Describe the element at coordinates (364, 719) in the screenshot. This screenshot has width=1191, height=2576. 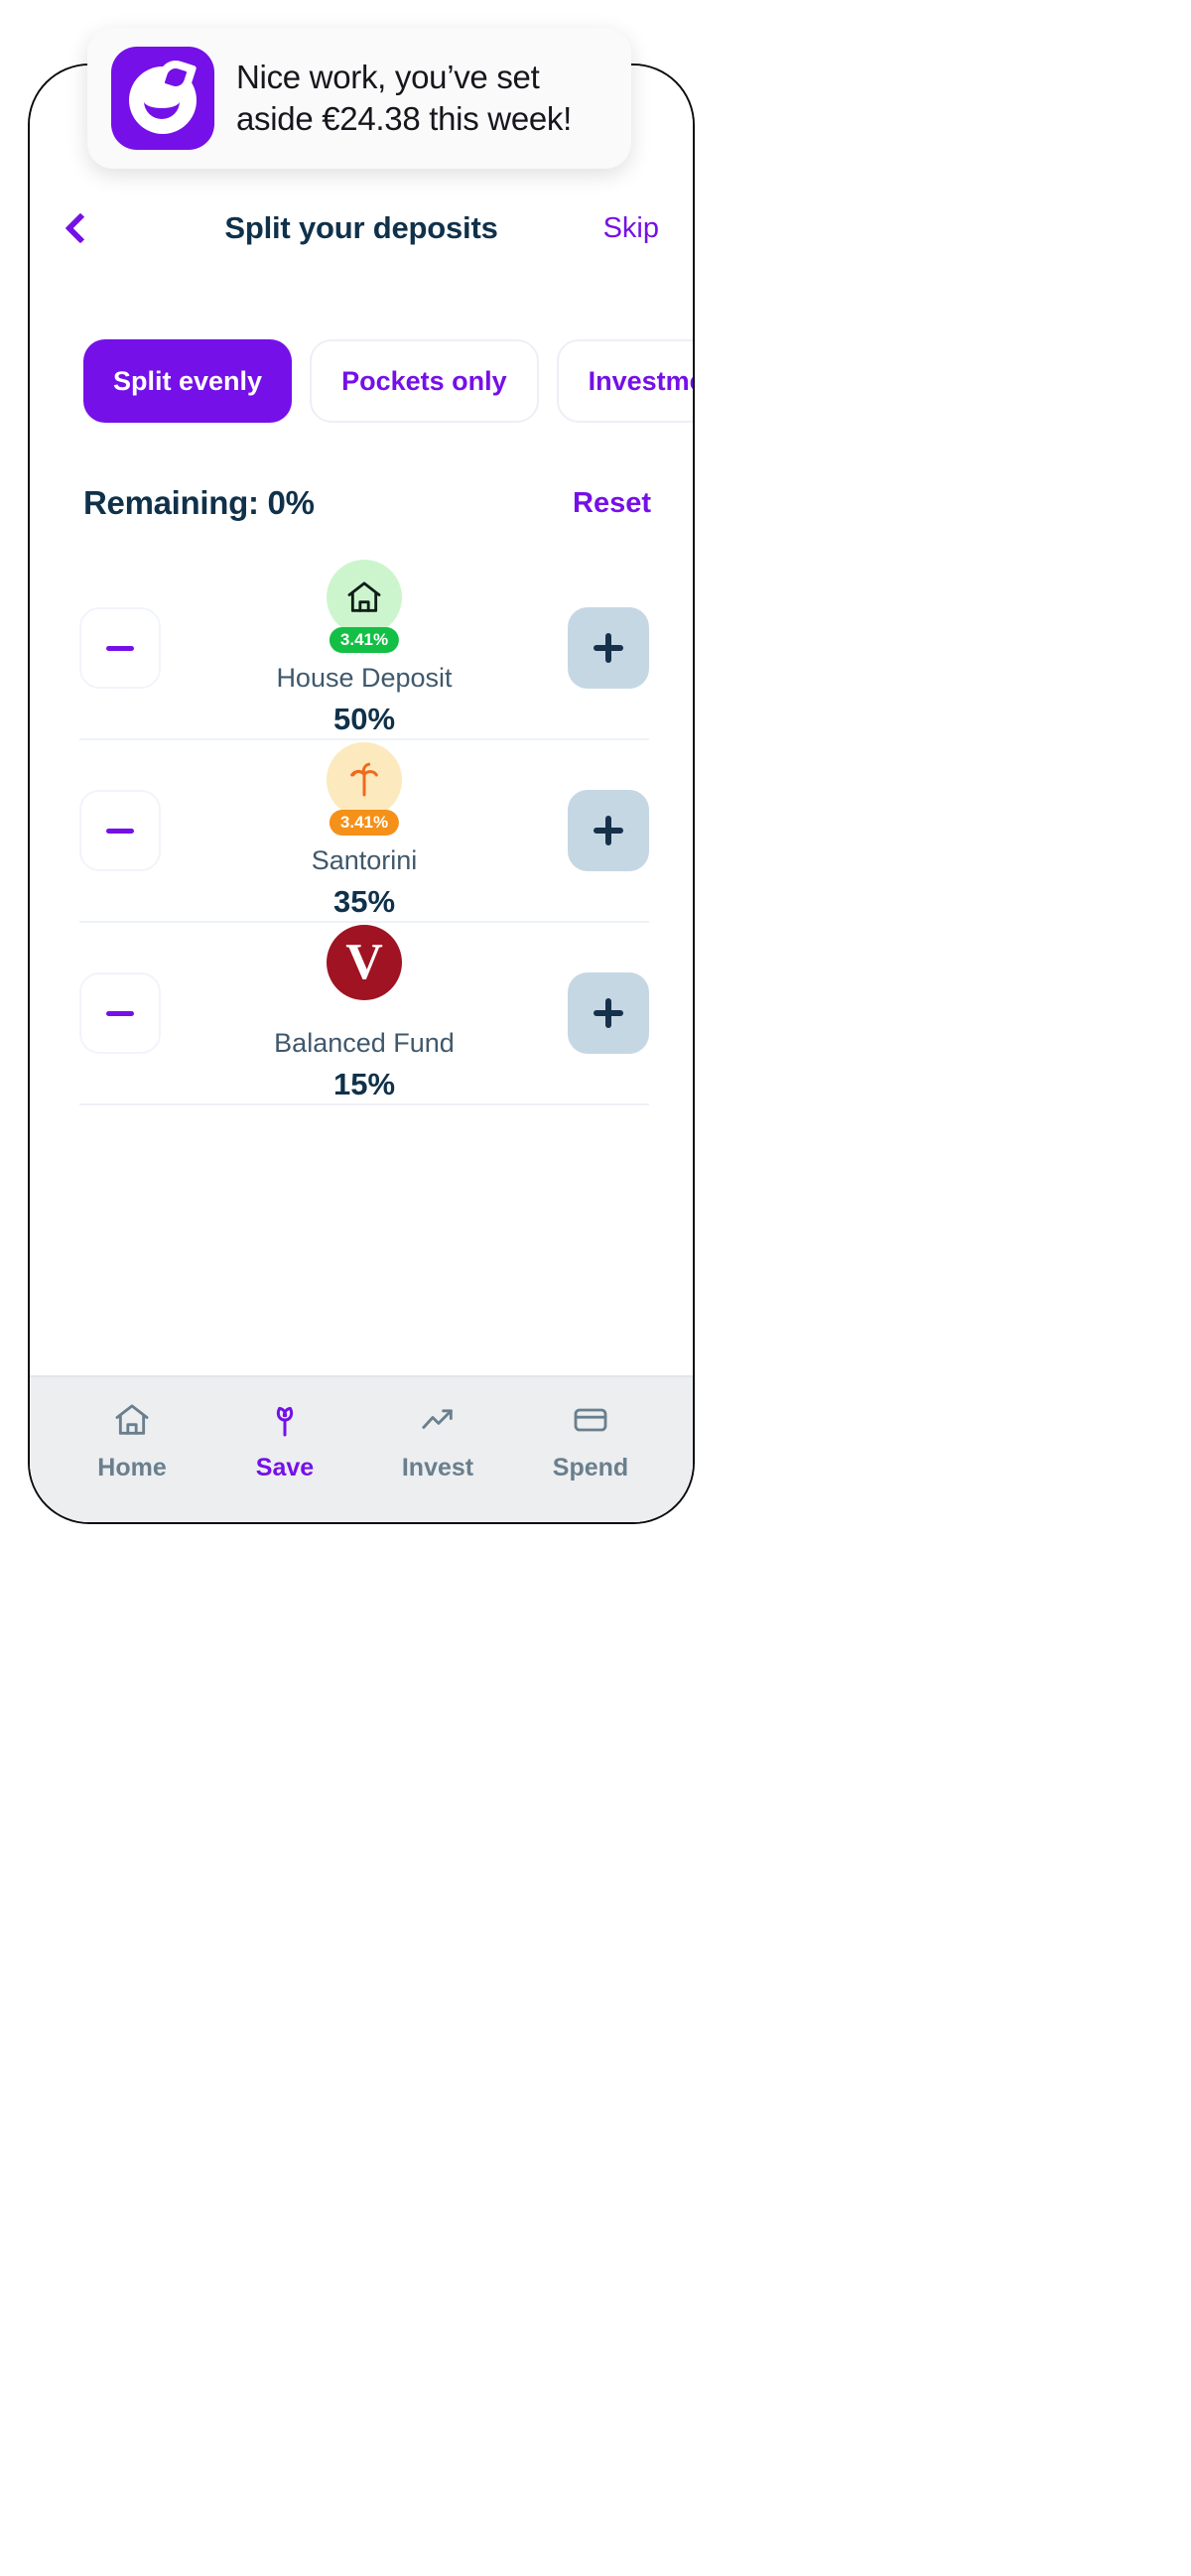
I see `pocket-percent: 50%` at that location.